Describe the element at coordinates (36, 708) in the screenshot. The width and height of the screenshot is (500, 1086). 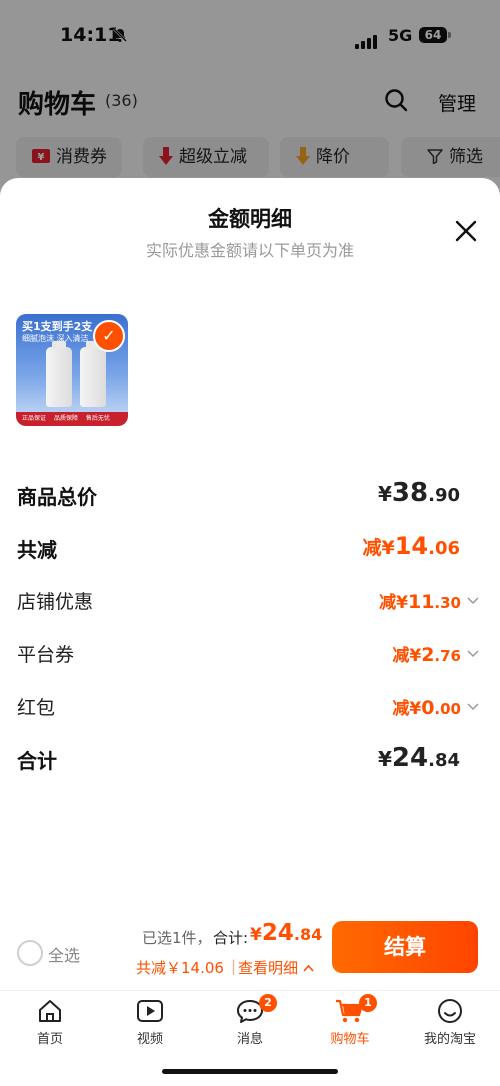
I see `row-redpacket-label: 红包` at that location.